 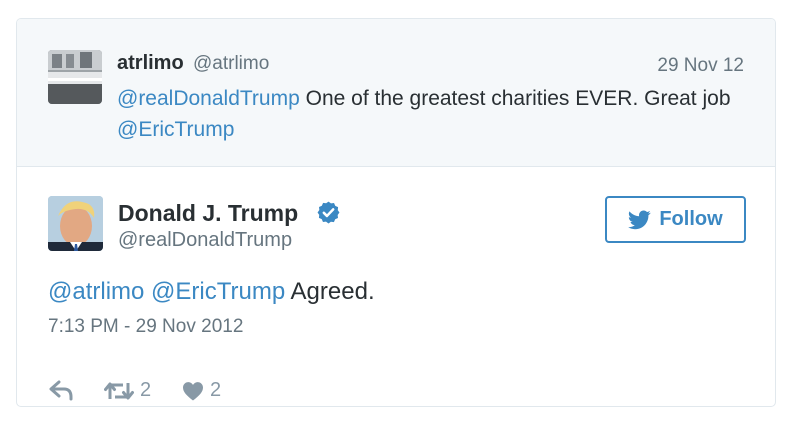 What do you see at coordinates (119, 390) in the screenshot?
I see `retweet-icon` at bounding box center [119, 390].